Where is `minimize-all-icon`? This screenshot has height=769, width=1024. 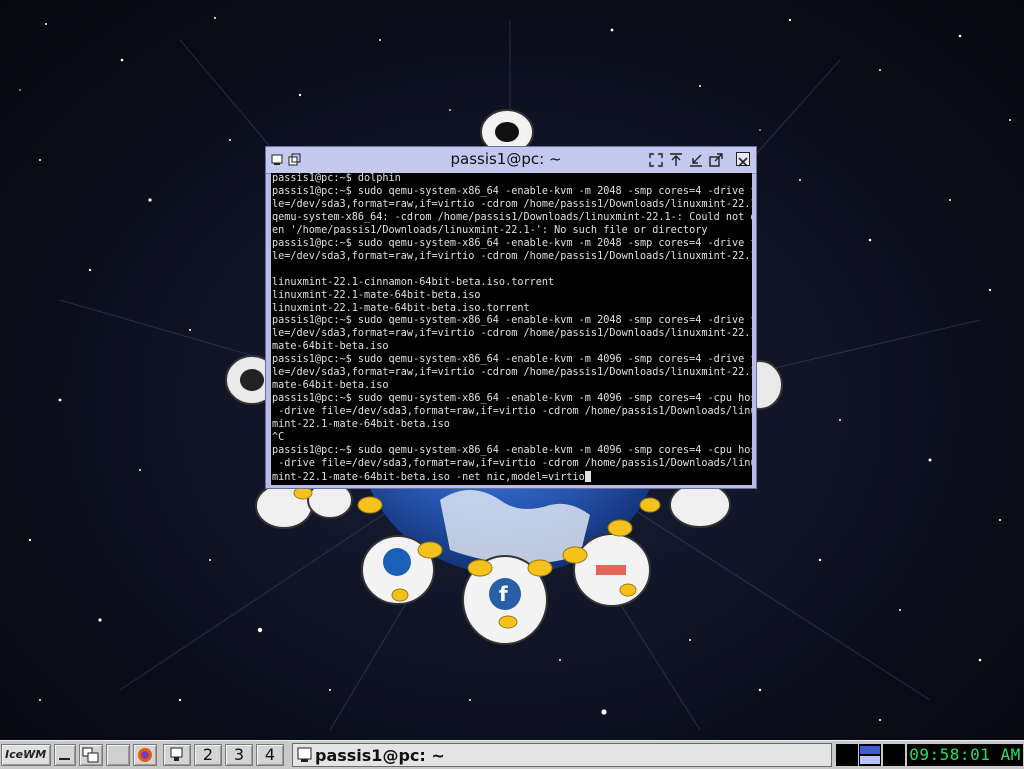
minimize-all-icon is located at coordinates (64, 759).